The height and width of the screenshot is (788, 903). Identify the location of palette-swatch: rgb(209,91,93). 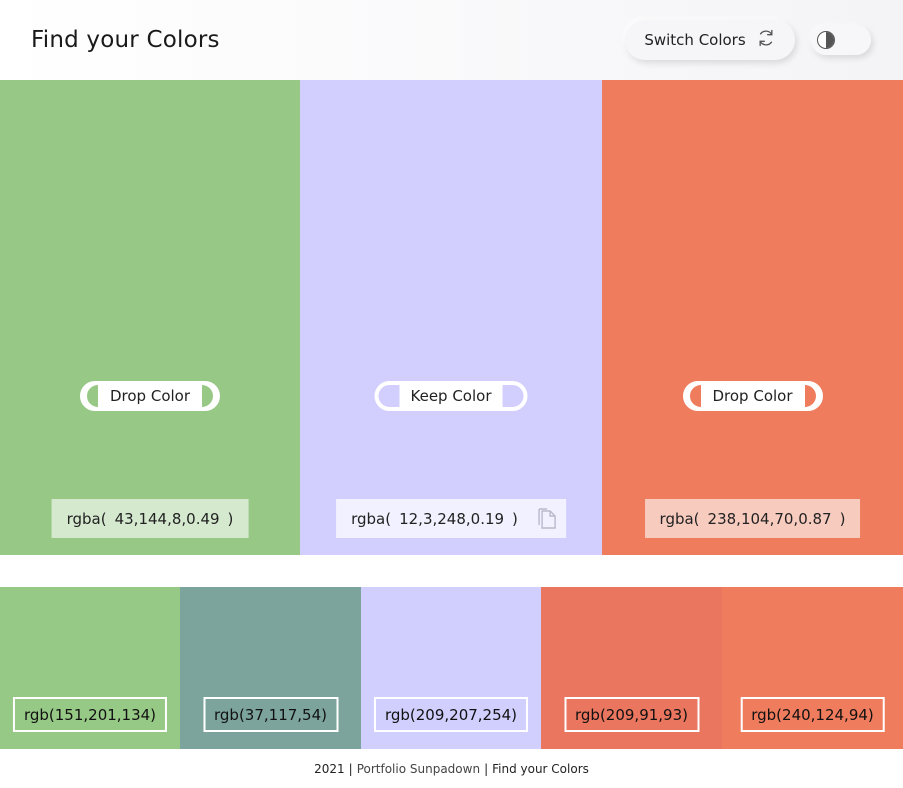
(631, 668).